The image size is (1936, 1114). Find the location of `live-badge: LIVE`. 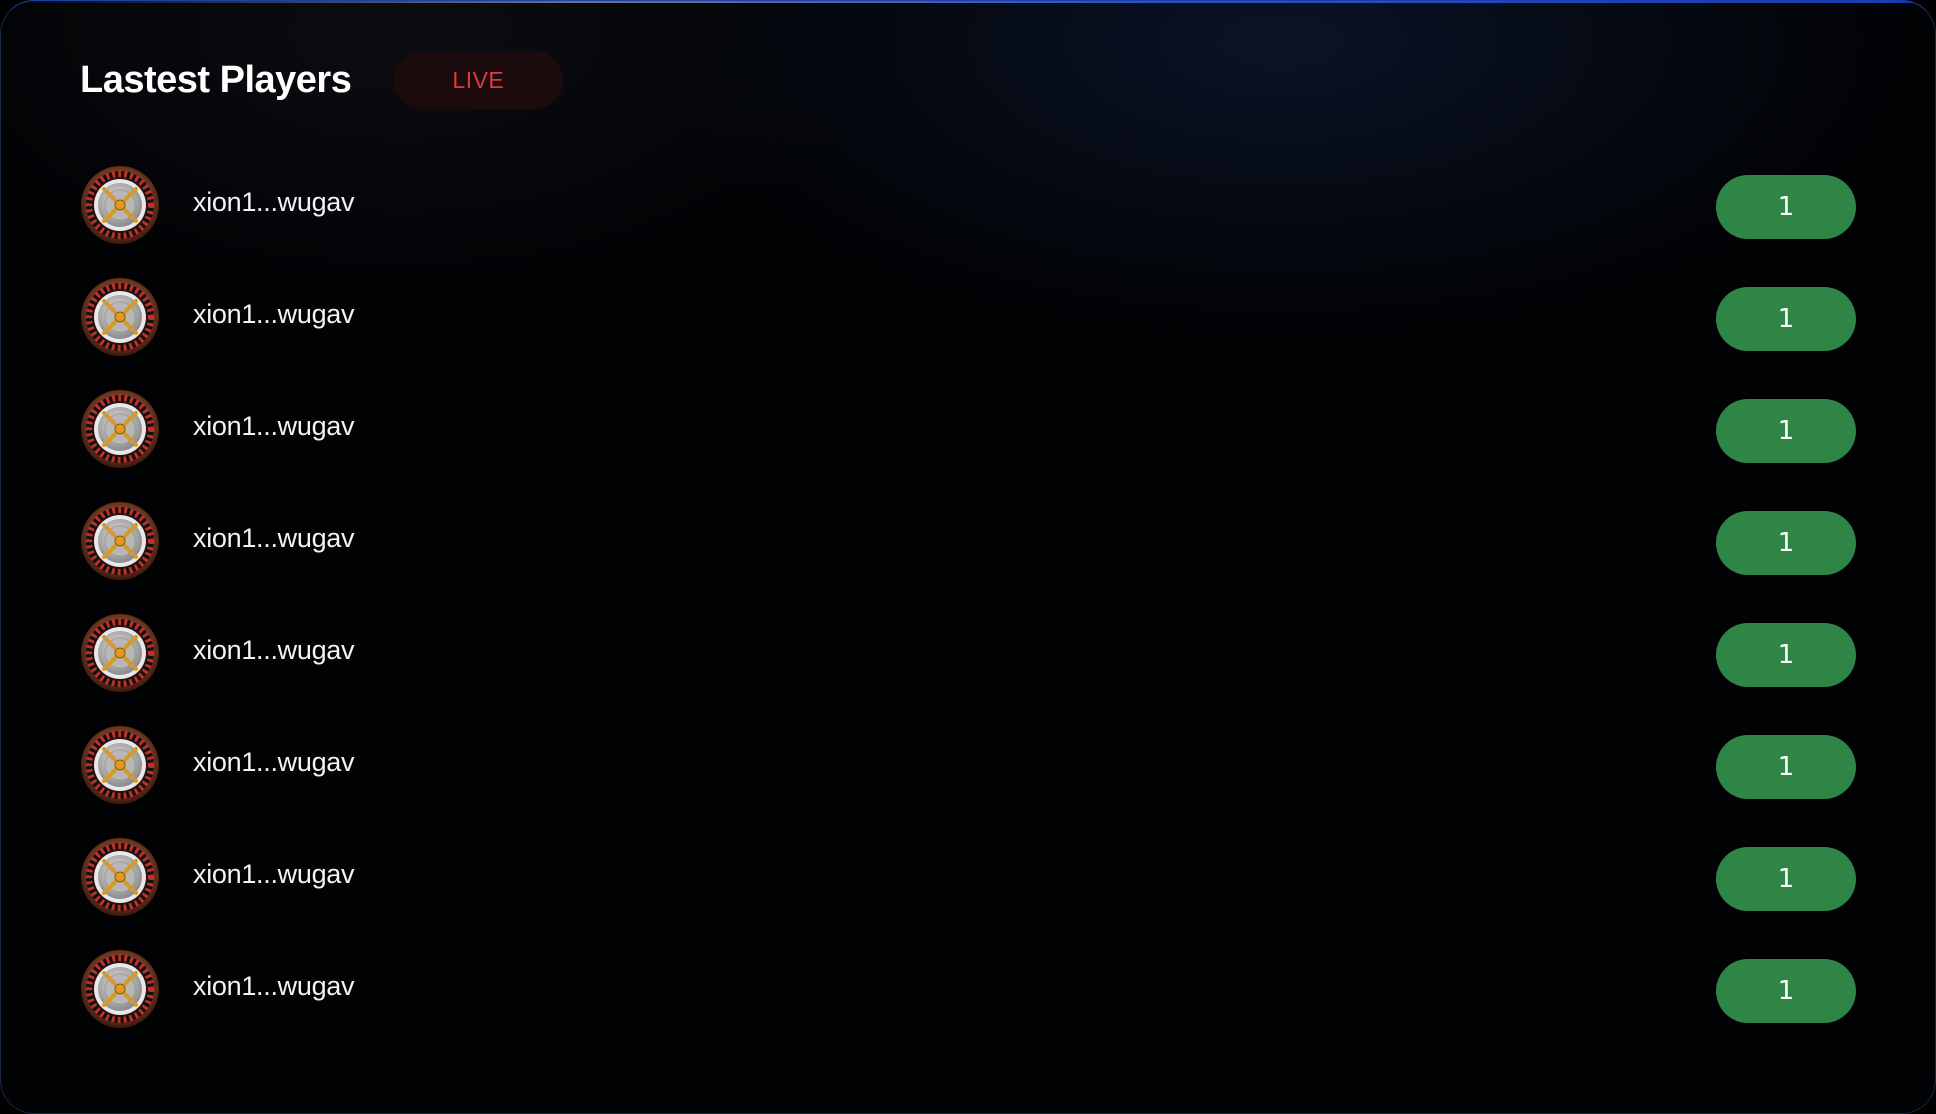

live-badge: LIVE is located at coordinates (478, 80).